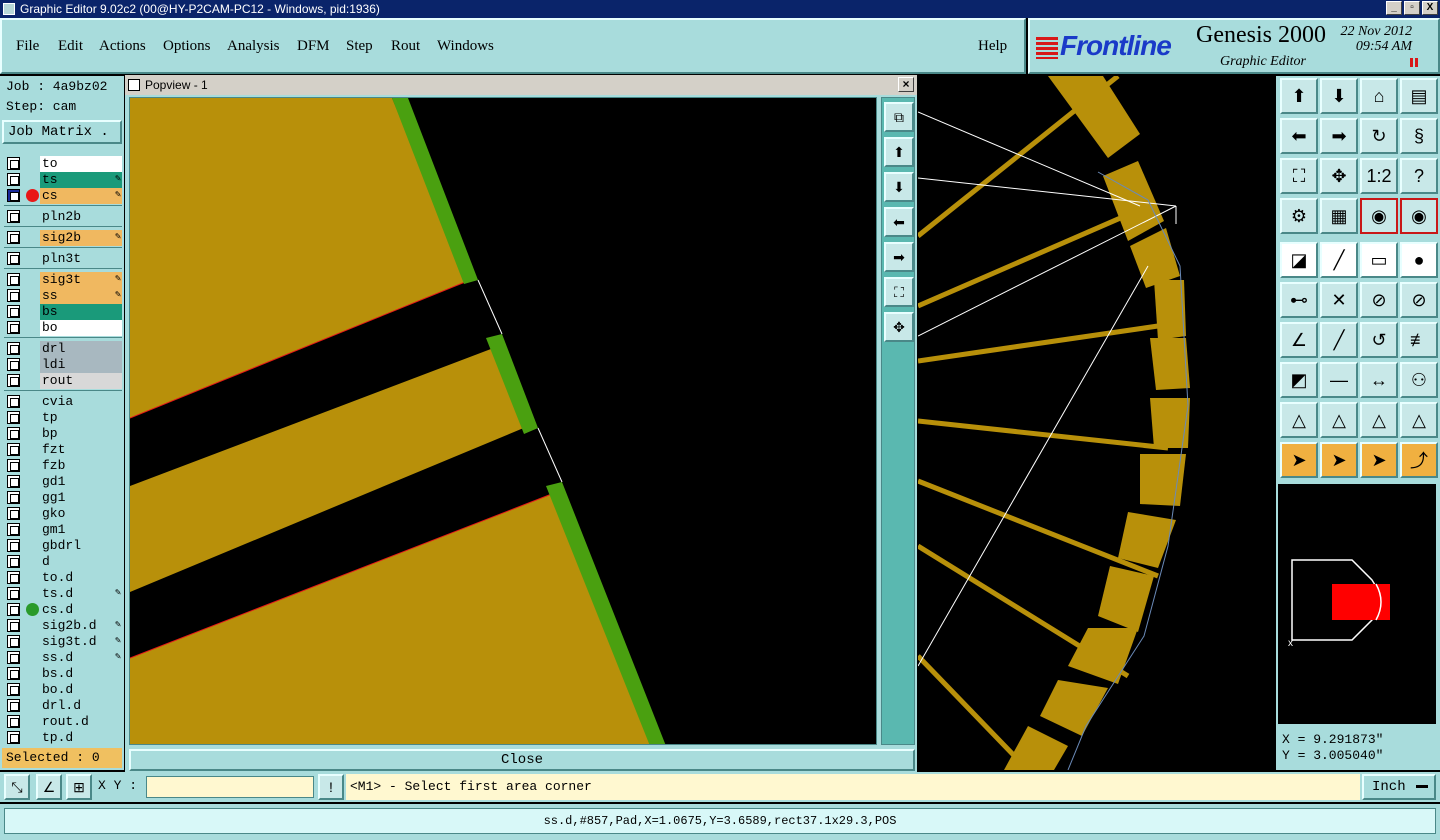 This screenshot has width=1440, height=840. I want to click on menu-analysis: Analysis, so click(253, 46).